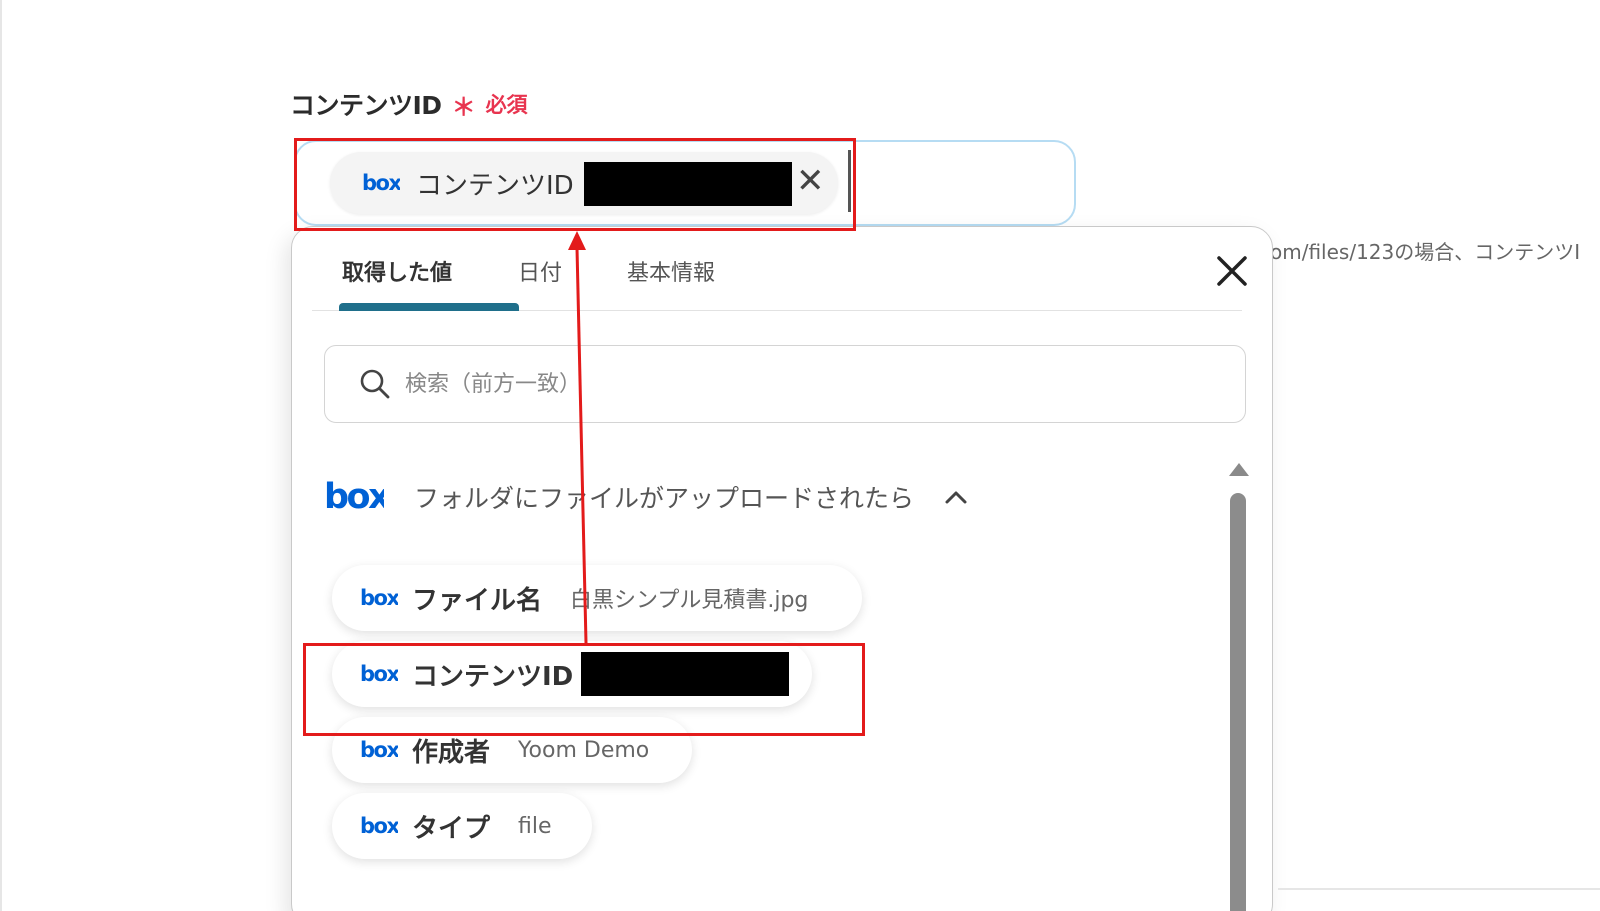  Describe the element at coordinates (1238, 702) in the screenshot. I see `scrollbar-thumb` at that location.